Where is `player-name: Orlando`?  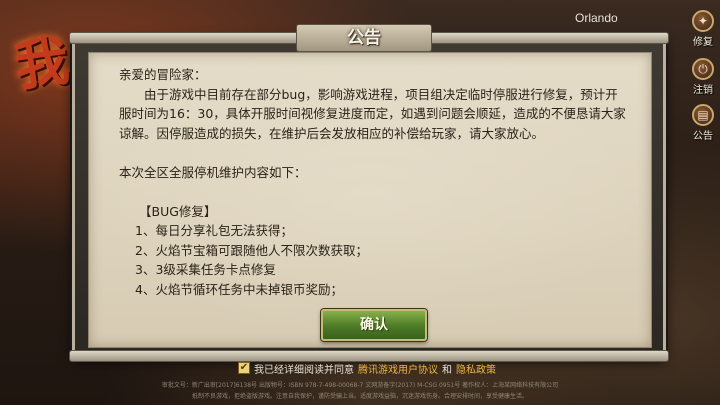 player-name: Orlando is located at coordinates (596, 18).